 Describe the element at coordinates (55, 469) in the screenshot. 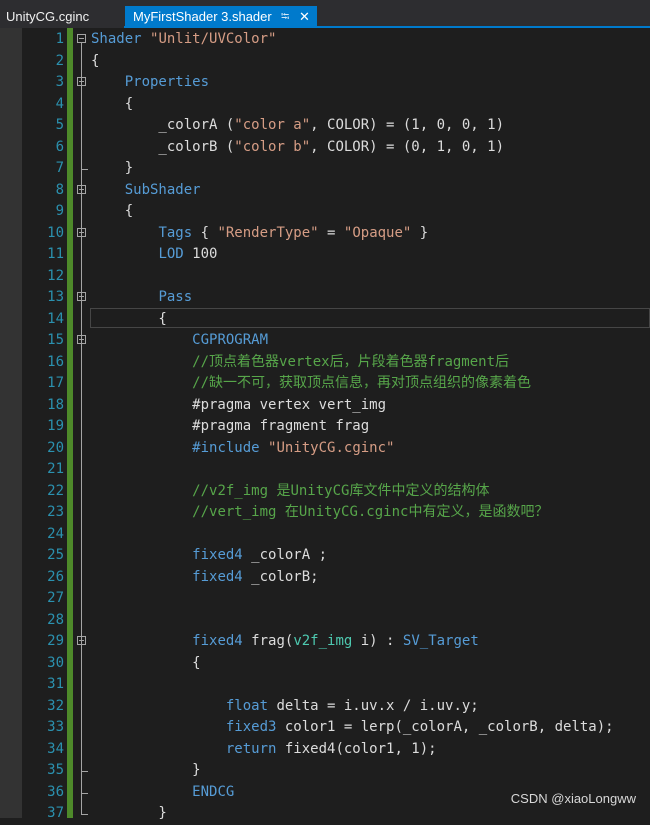

I see `line-number: 21` at that location.